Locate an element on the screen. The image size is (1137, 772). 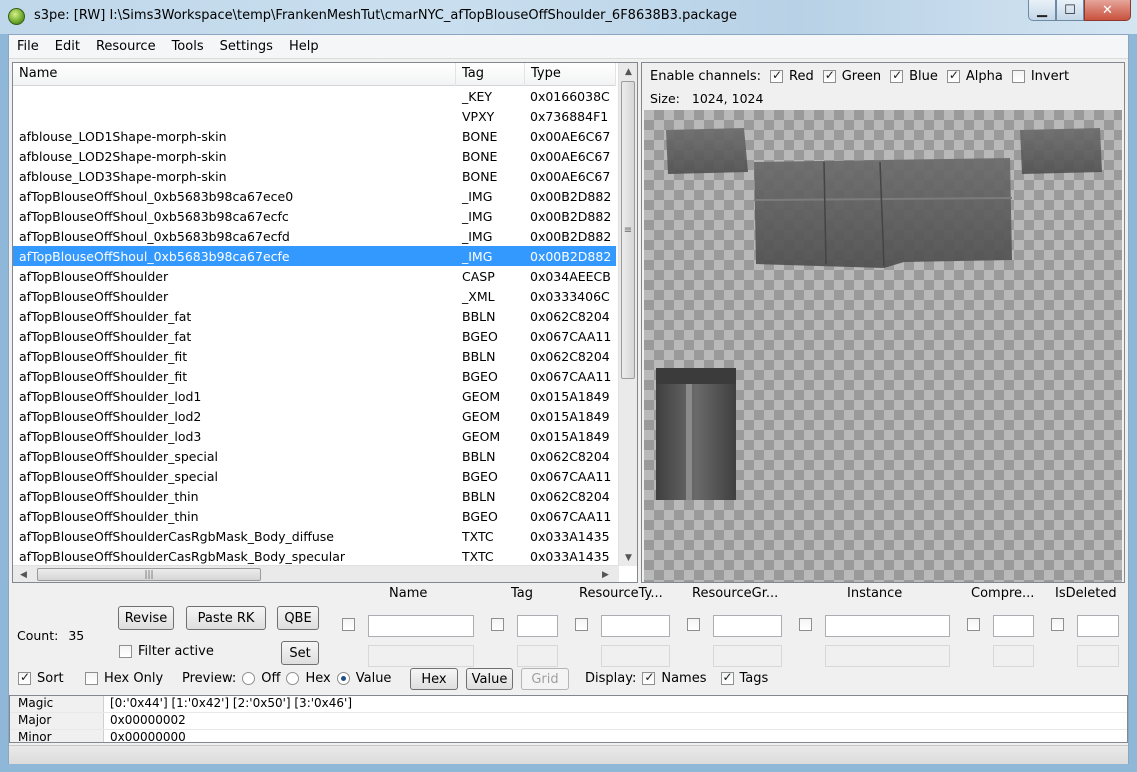
filter-instance-input is located at coordinates (887, 626).